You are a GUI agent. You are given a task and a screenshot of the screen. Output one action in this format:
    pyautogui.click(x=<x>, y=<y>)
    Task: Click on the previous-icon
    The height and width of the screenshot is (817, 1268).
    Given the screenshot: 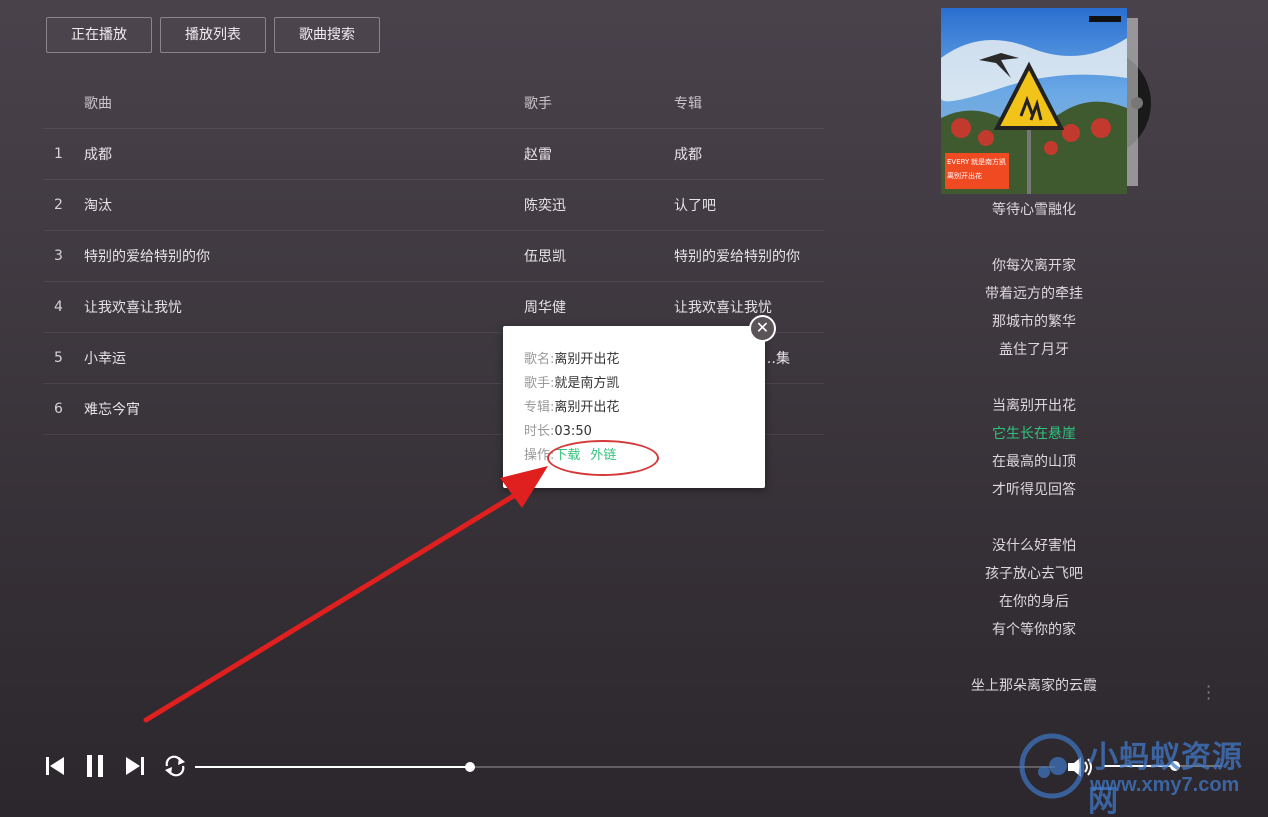 What is the action you would take?
    pyautogui.click(x=55, y=766)
    